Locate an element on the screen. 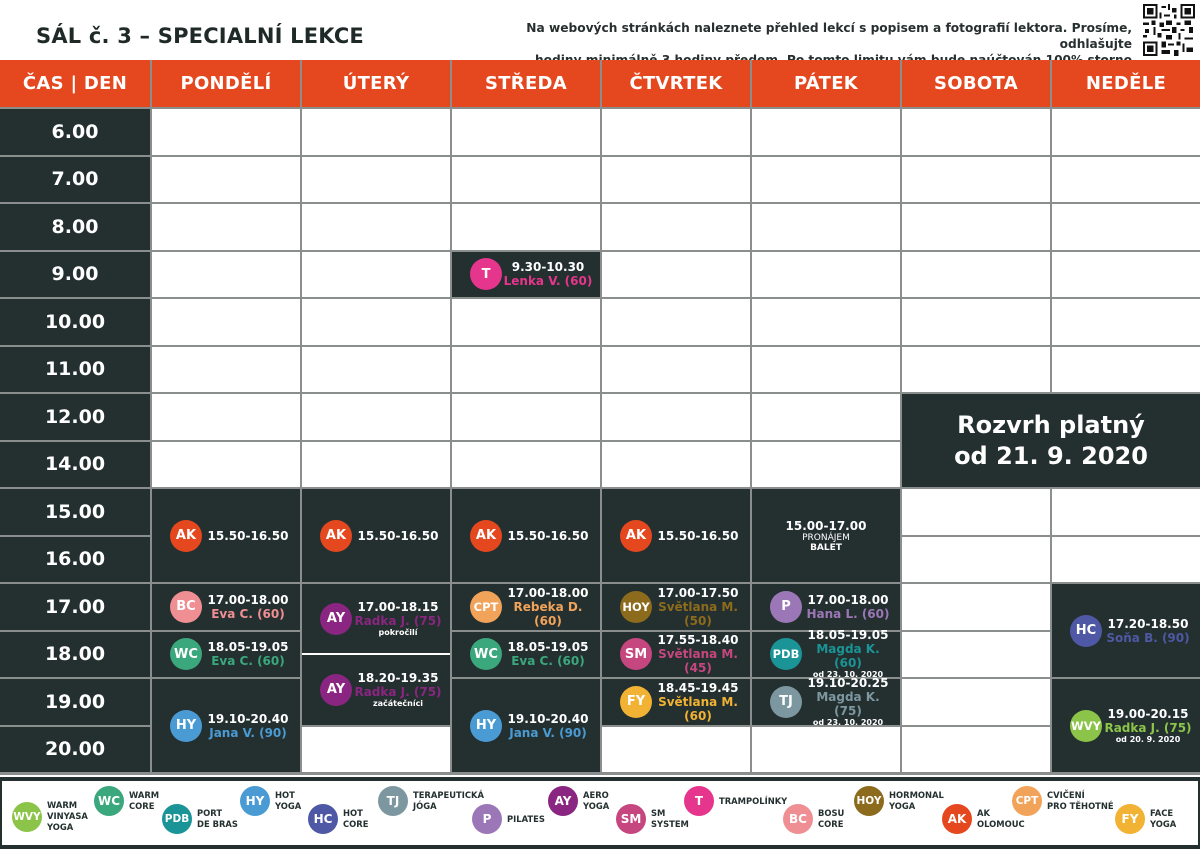 This screenshot has width=1200, height=849. class-block-ak-thu: AK 15.50-16.50 is located at coordinates (676, 535).